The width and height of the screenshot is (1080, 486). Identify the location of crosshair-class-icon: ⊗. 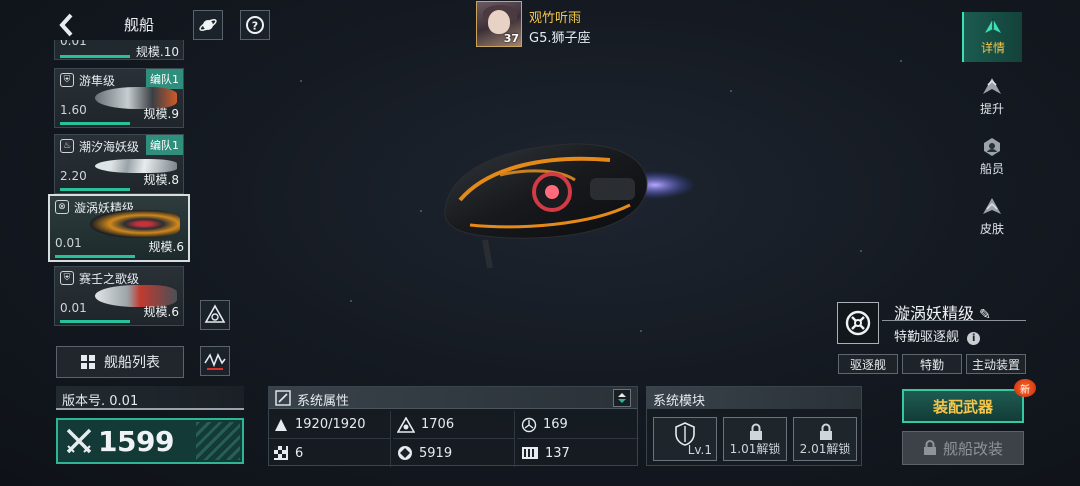
(62, 207).